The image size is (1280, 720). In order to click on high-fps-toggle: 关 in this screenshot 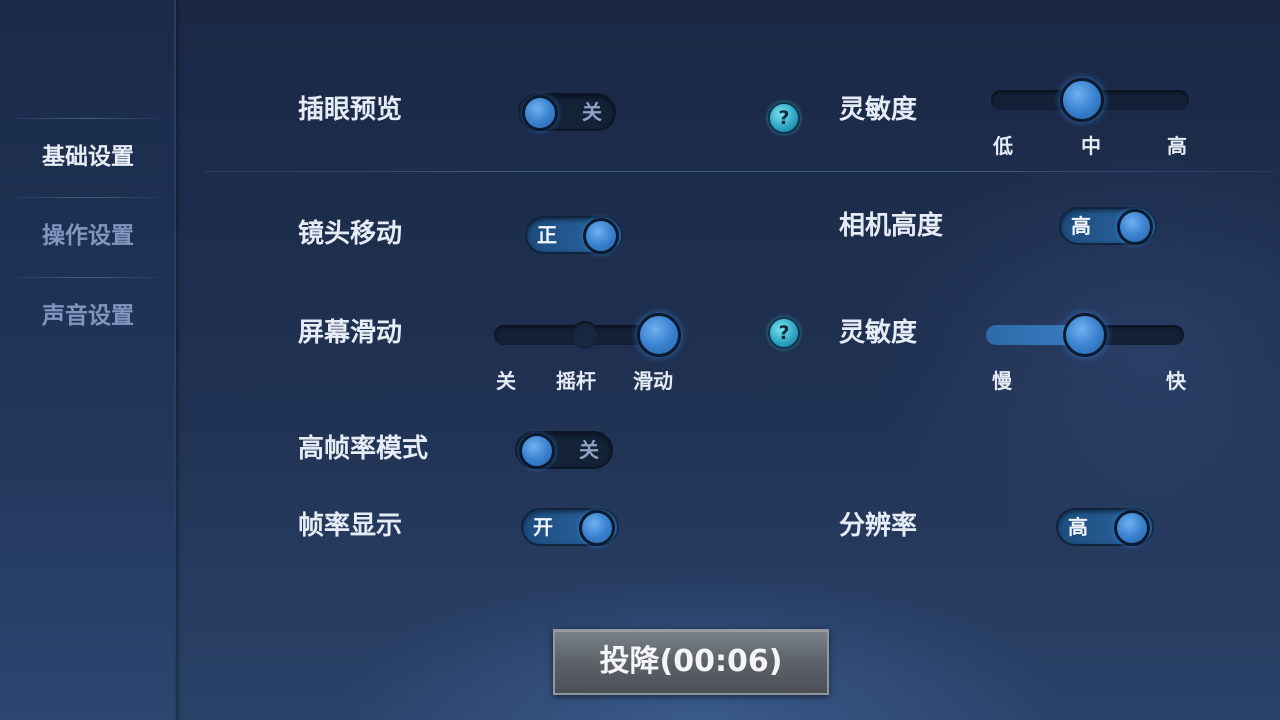, I will do `click(564, 450)`.